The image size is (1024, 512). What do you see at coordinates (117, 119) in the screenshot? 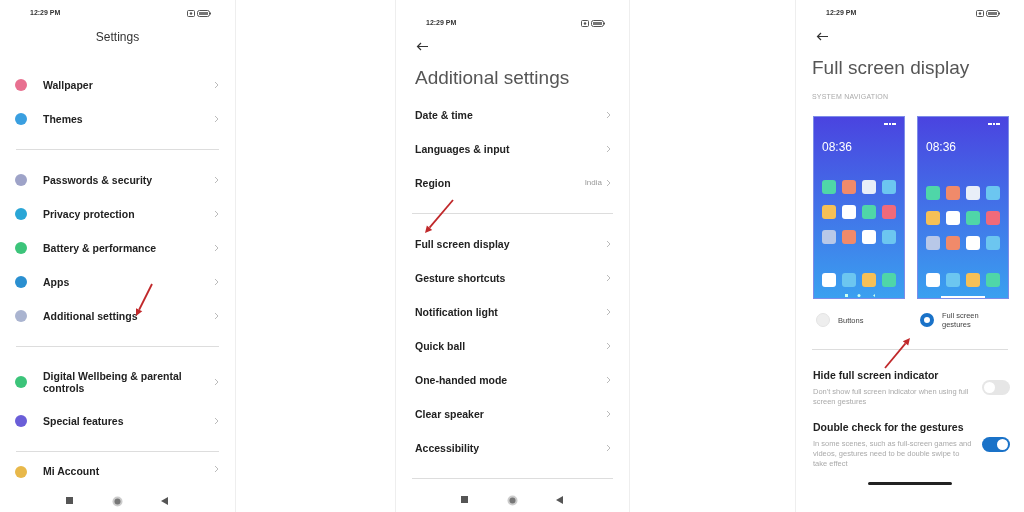
I see `settings-item: Themes` at bounding box center [117, 119].